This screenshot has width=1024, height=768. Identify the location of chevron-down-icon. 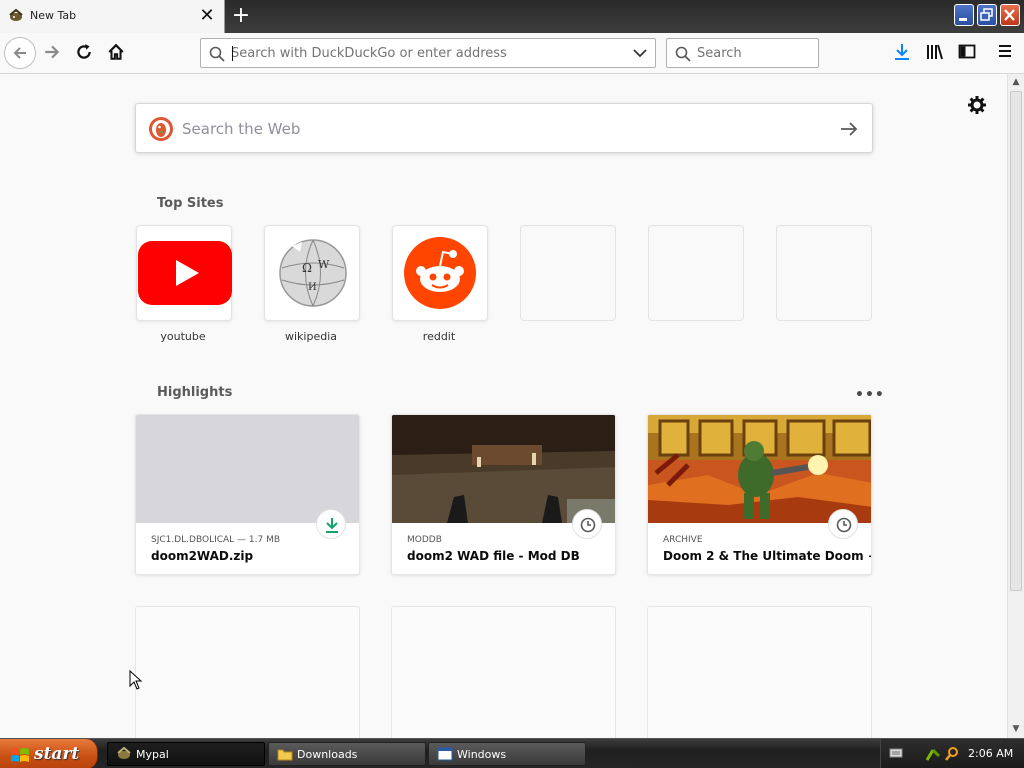
(640, 53).